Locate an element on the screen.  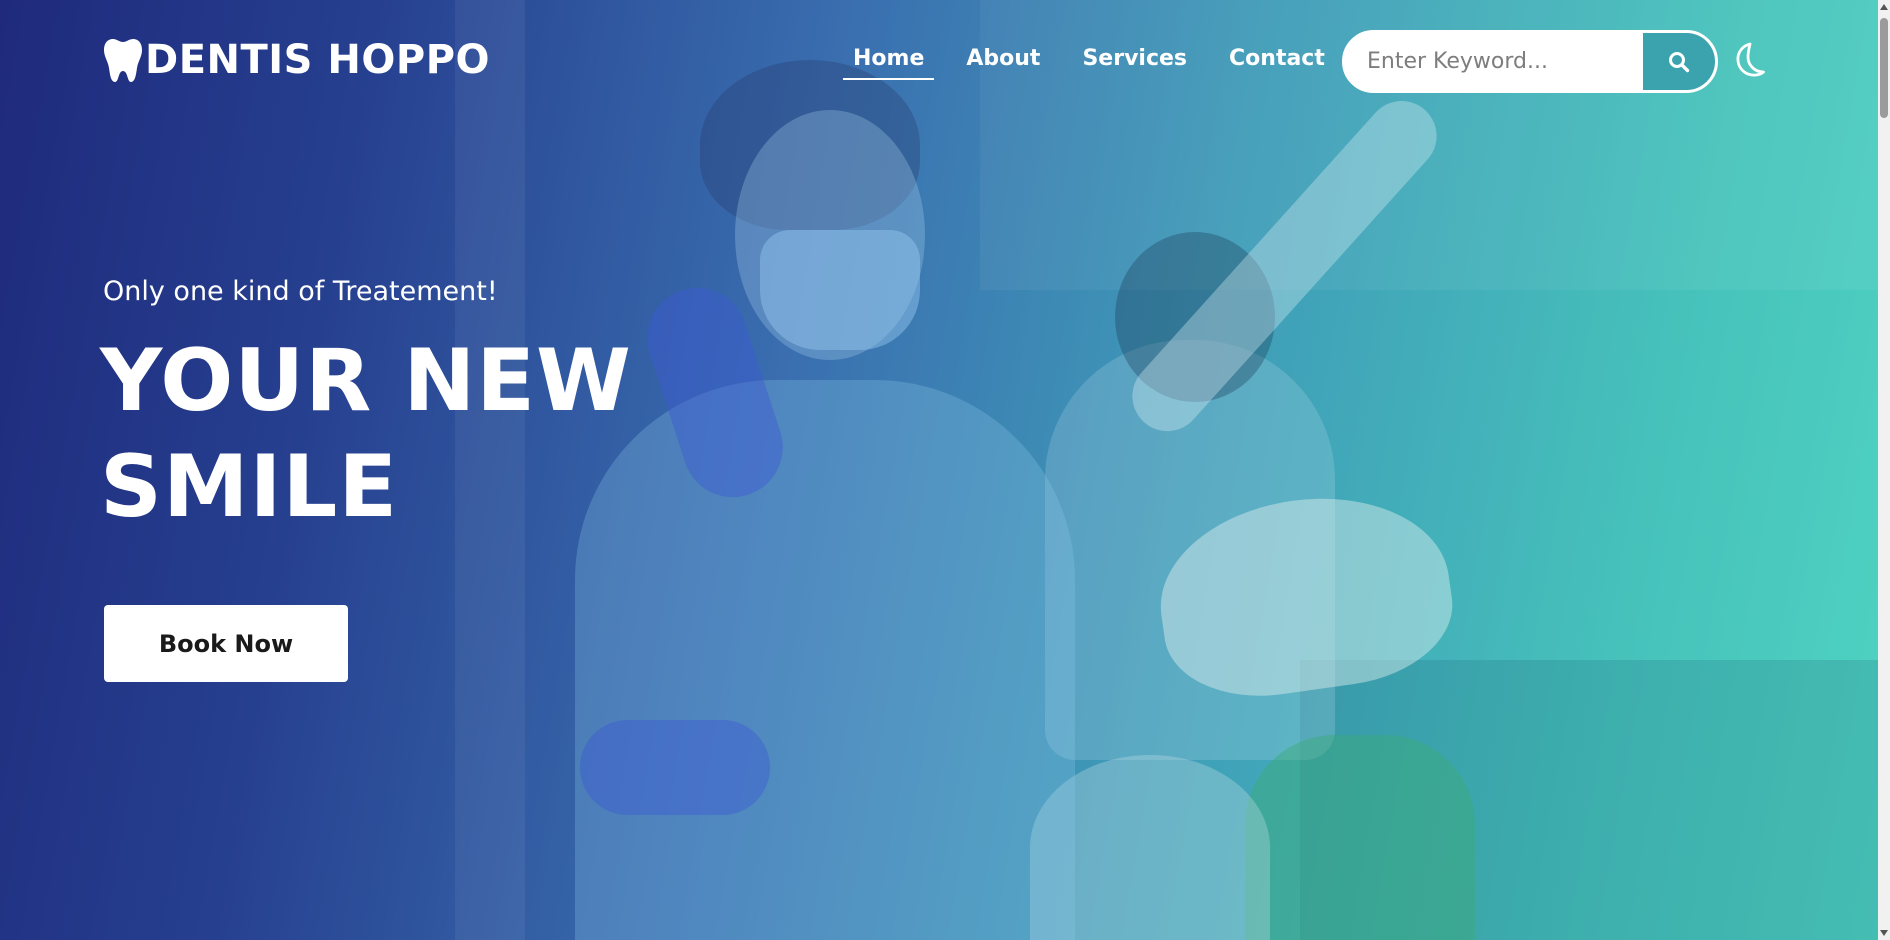
search-button is located at coordinates (1679, 61).